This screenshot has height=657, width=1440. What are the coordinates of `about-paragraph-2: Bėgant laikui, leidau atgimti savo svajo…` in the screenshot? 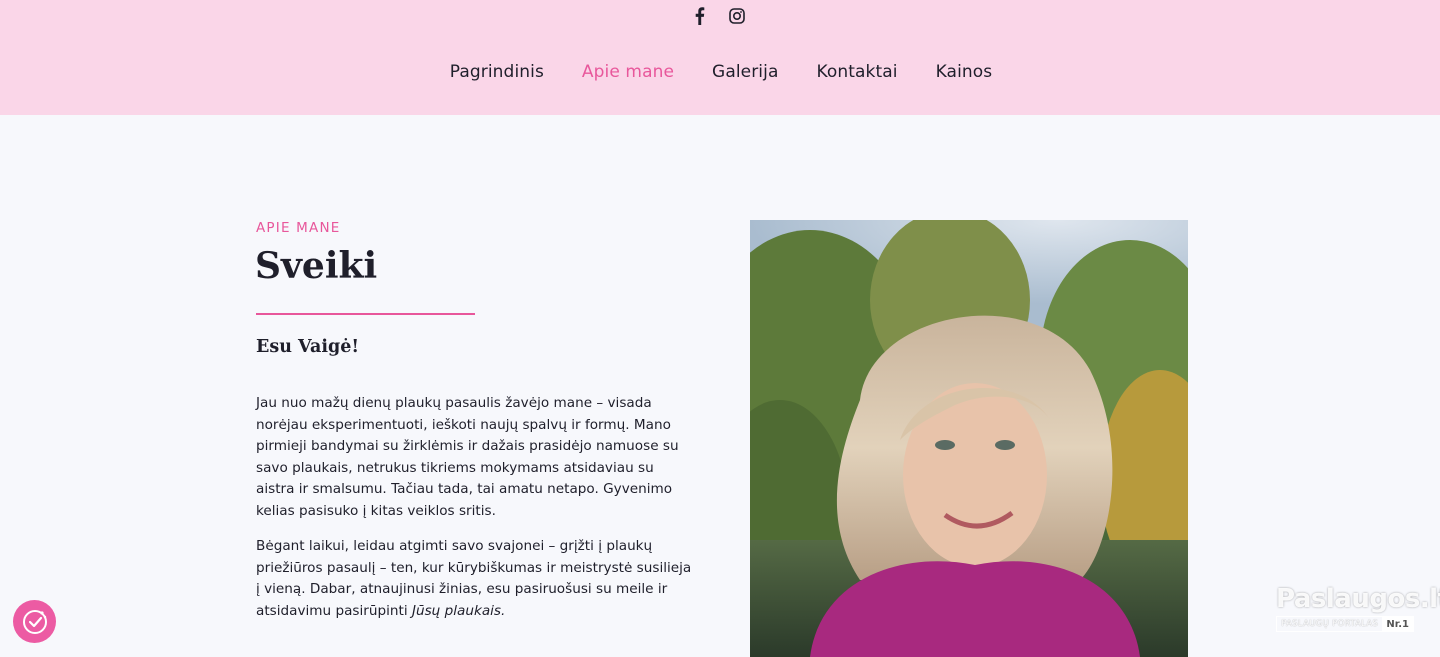 It's located at (476, 579).